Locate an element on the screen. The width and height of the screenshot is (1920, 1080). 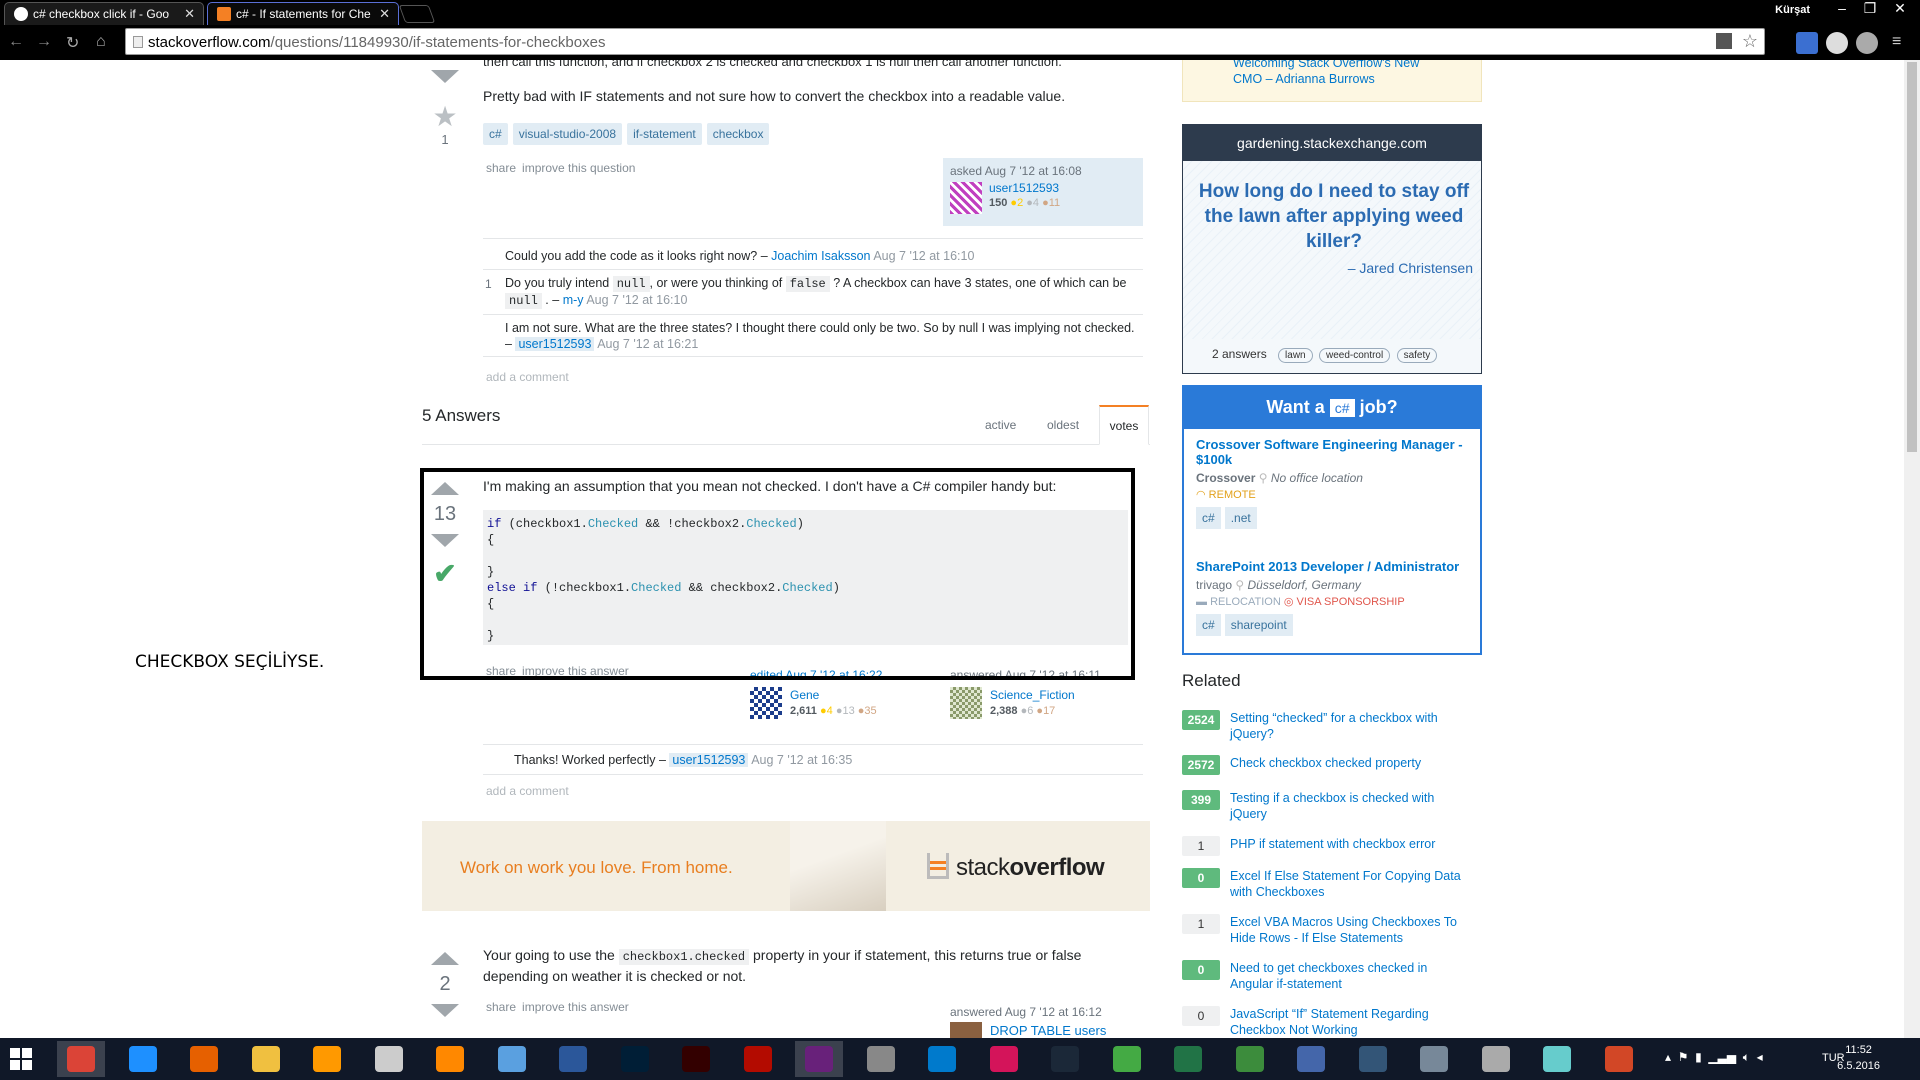
editor-link: Gene is located at coordinates (804, 695).